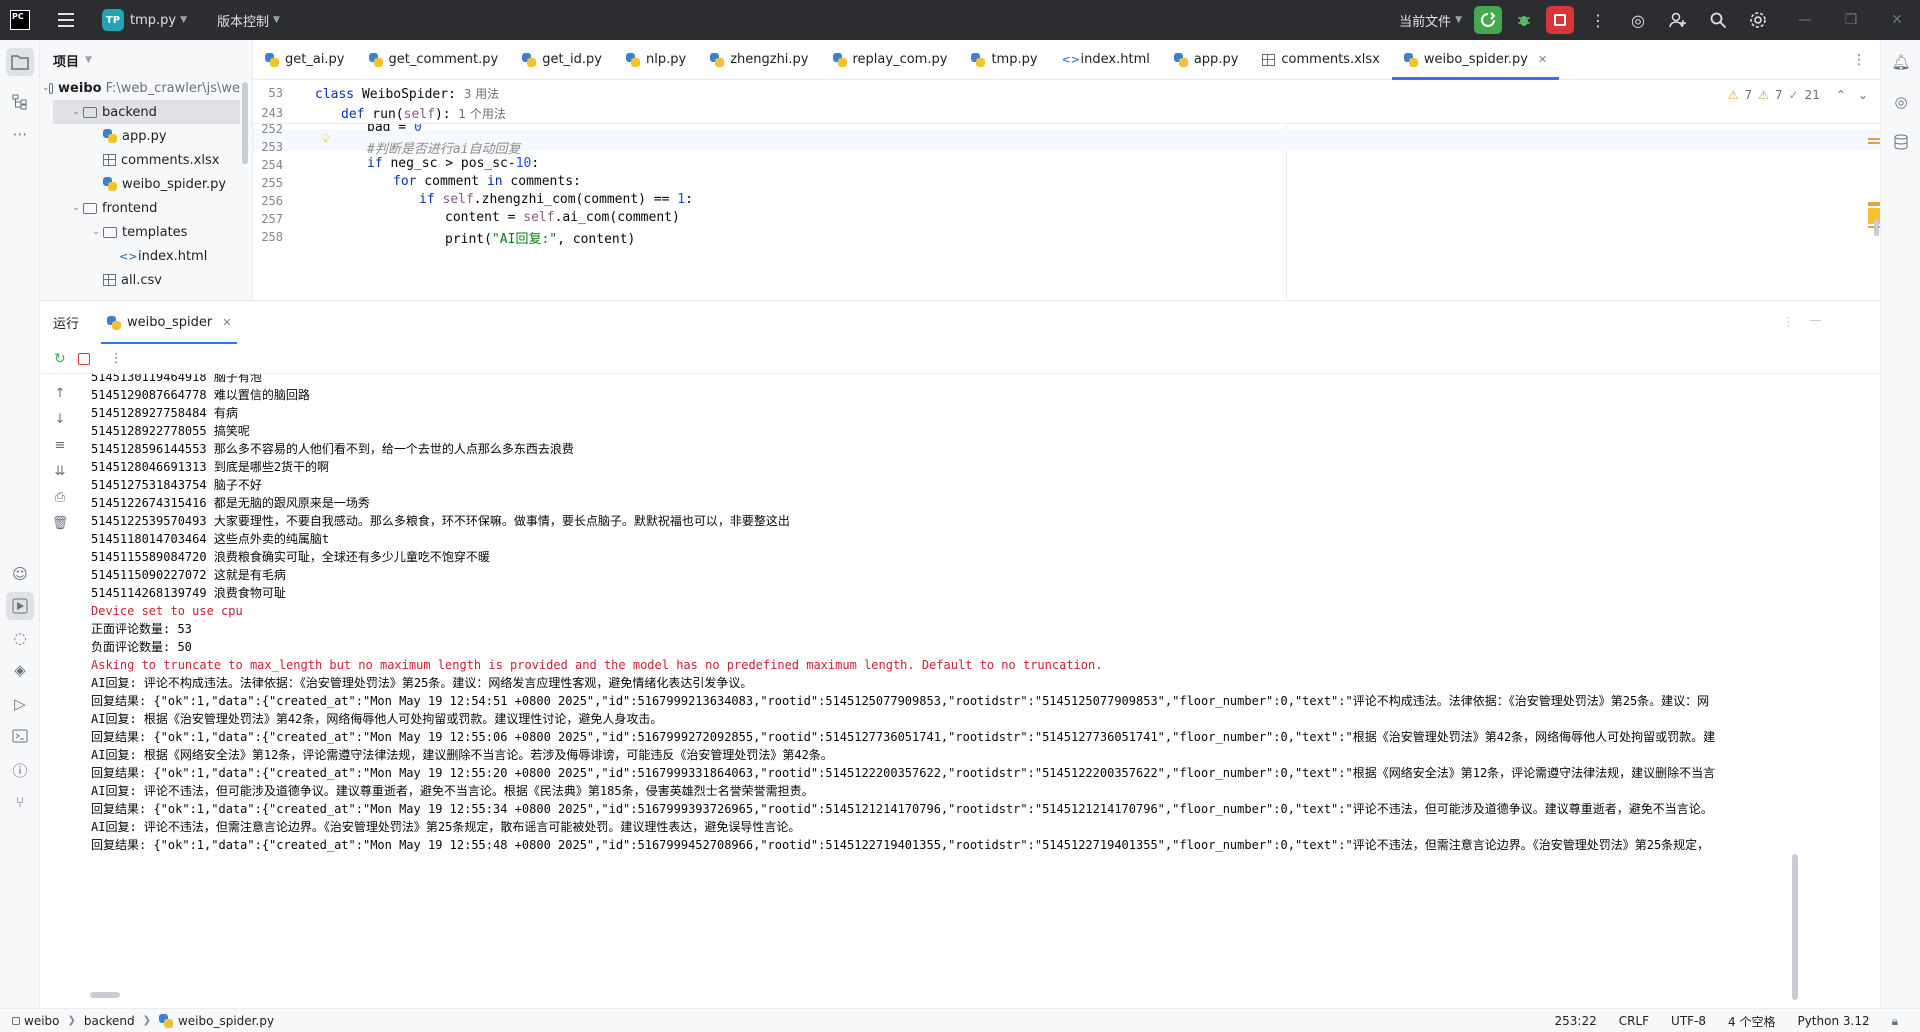 Image resolution: width=1920 pixels, height=1032 pixels. I want to click on arrow-up-icon: ↑, so click(60, 393).